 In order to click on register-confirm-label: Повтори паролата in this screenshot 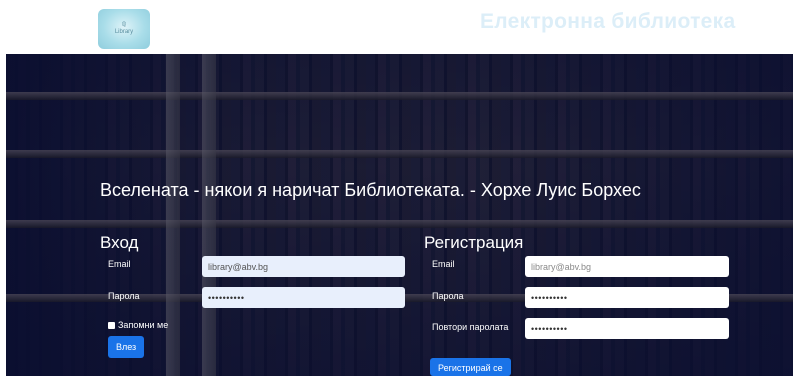, I will do `click(470, 327)`.